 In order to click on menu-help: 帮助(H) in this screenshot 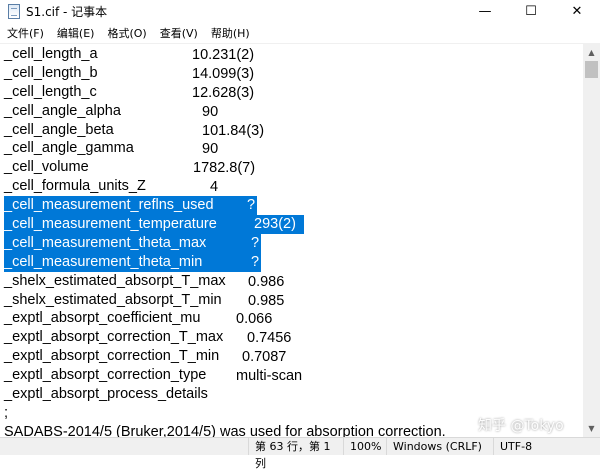, I will do `click(230, 33)`.